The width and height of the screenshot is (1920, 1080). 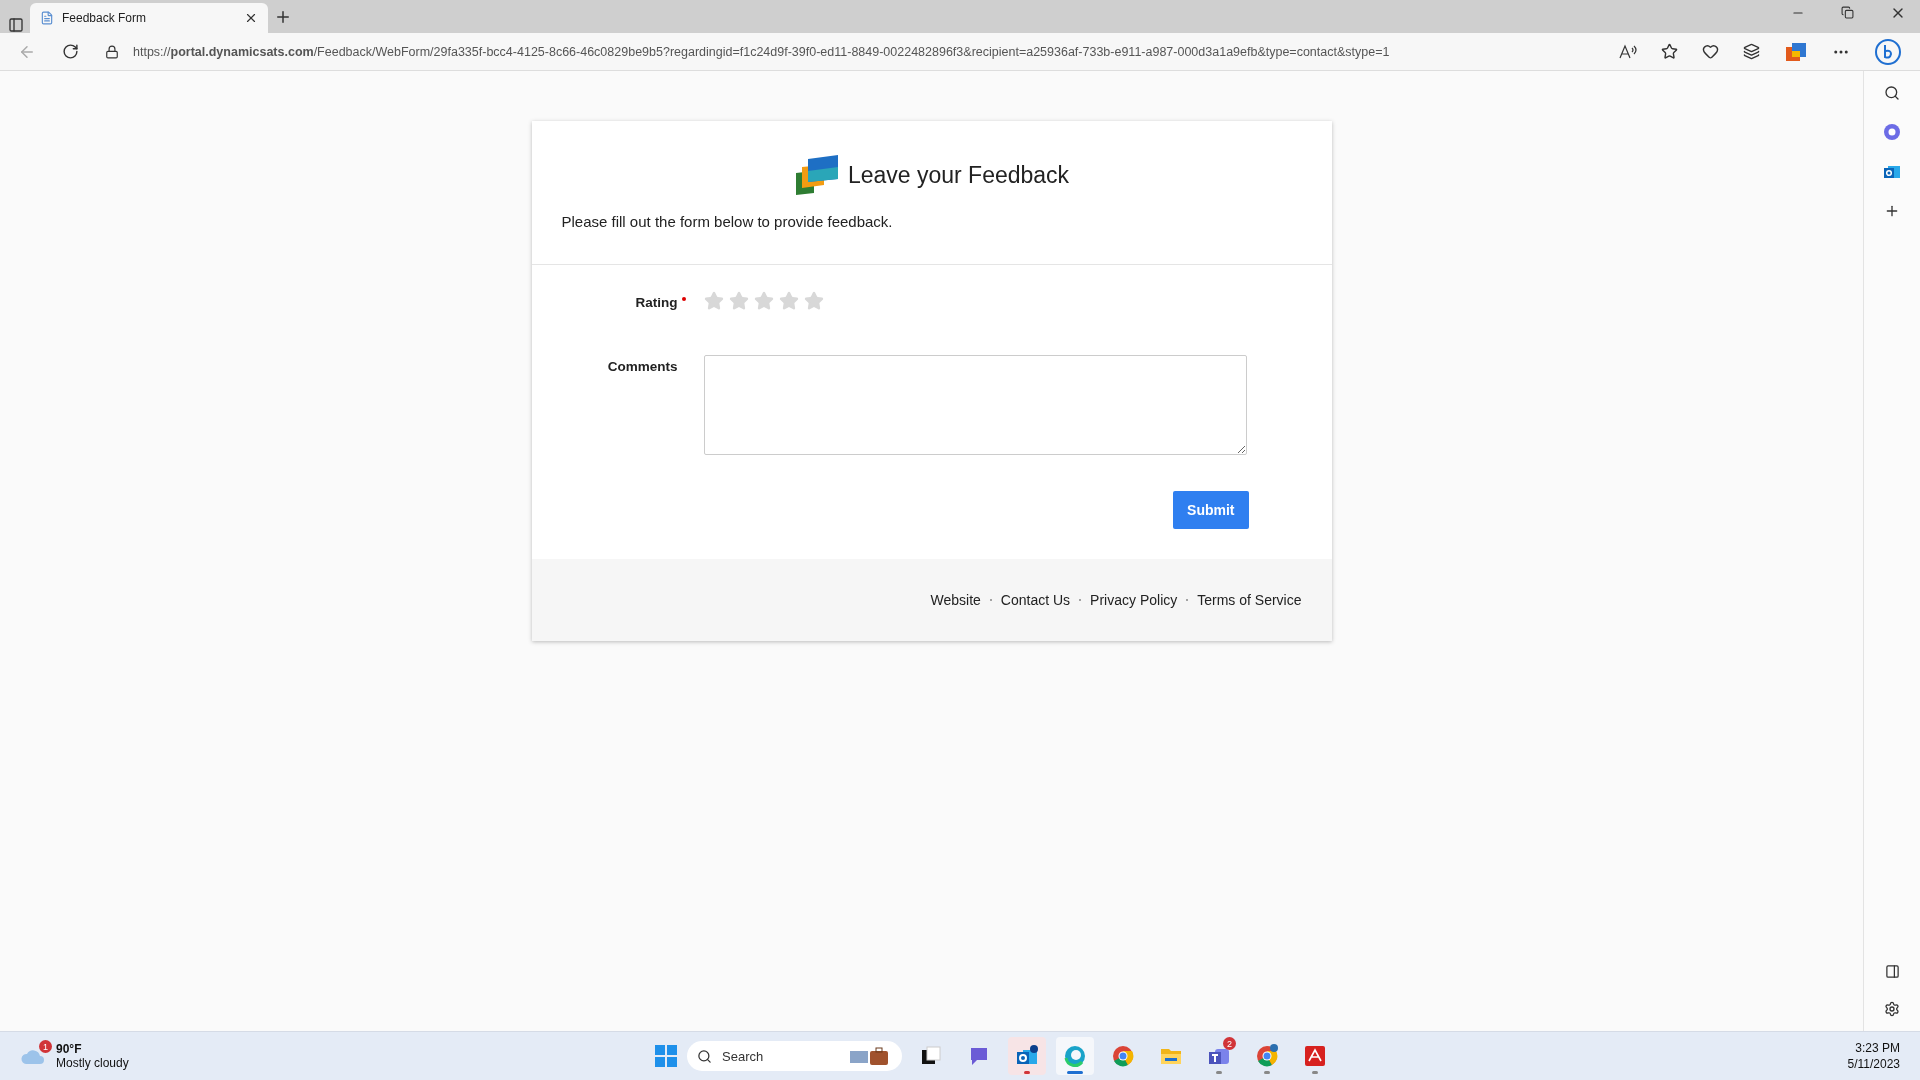 What do you see at coordinates (69, 1049) in the screenshot?
I see `temperature-text: 90°F` at bounding box center [69, 1049].